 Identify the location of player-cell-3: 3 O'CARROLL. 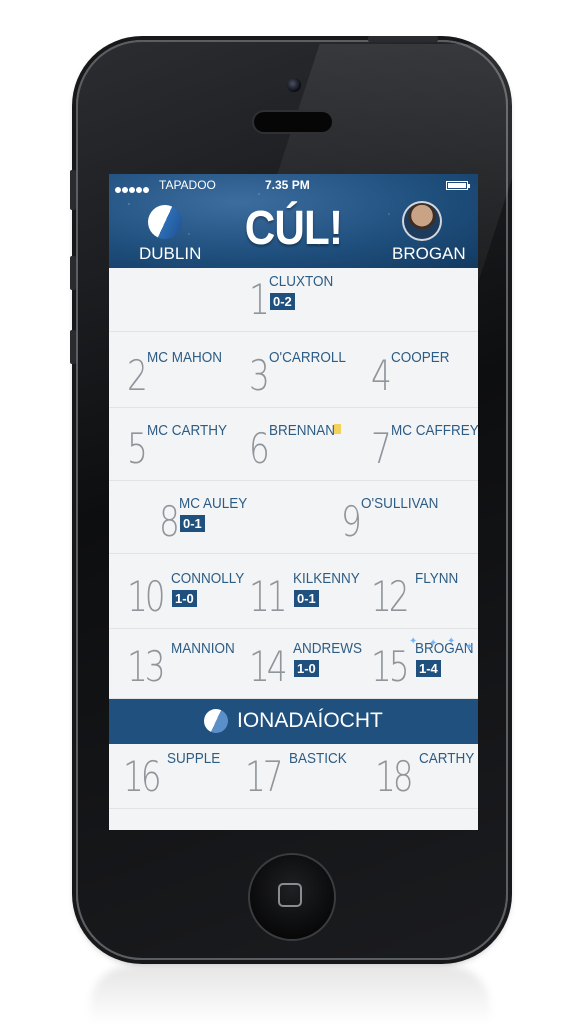
(309, 369).